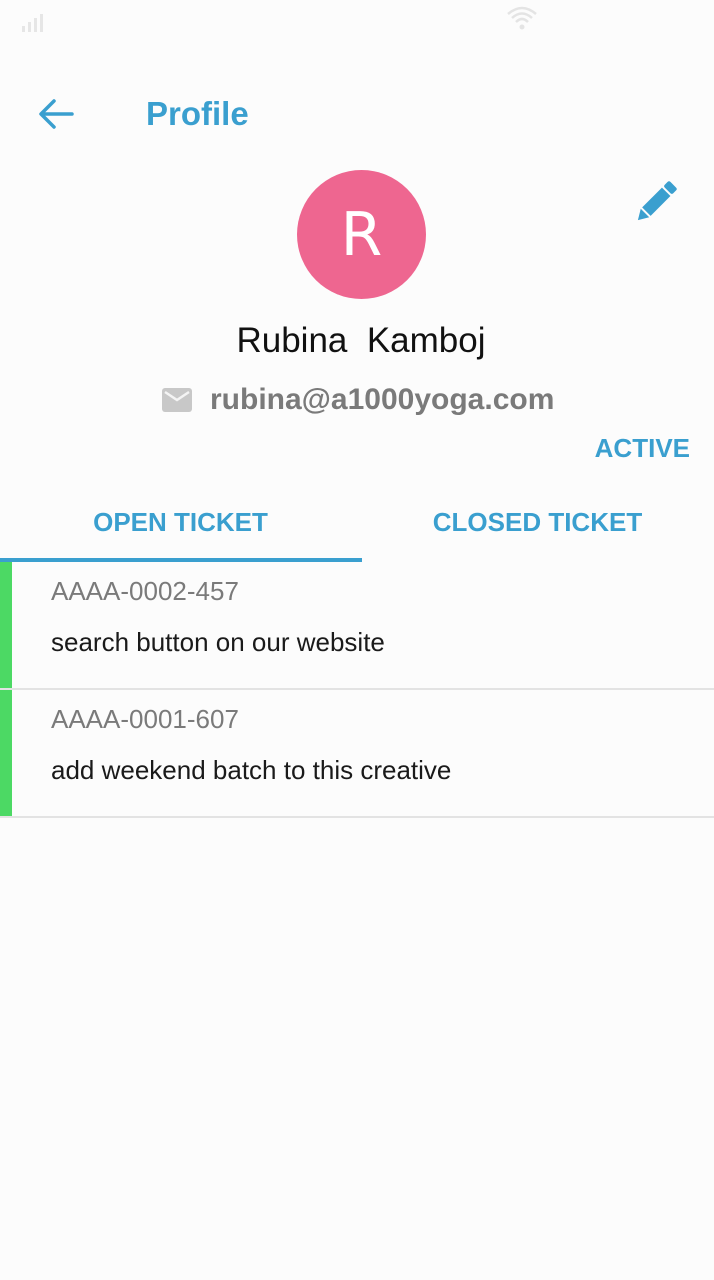 The height and width of the screenshot is (1280, 714). Describe the element at coordinates (251, 770) in the screenshot. I see `ticket-subject: add weekend batch to this creative` at that location.